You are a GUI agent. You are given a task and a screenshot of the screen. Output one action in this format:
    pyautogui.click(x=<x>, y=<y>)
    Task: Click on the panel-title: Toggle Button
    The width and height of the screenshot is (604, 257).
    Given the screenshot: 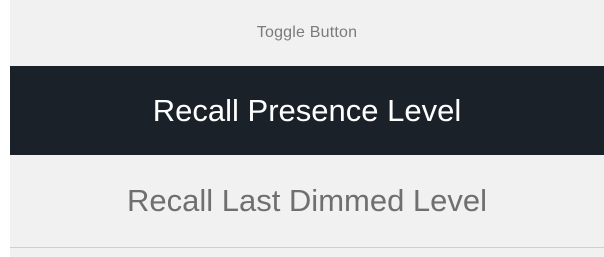 What is the action you would take?
    pyautogui.click(x=307, y=32)
    